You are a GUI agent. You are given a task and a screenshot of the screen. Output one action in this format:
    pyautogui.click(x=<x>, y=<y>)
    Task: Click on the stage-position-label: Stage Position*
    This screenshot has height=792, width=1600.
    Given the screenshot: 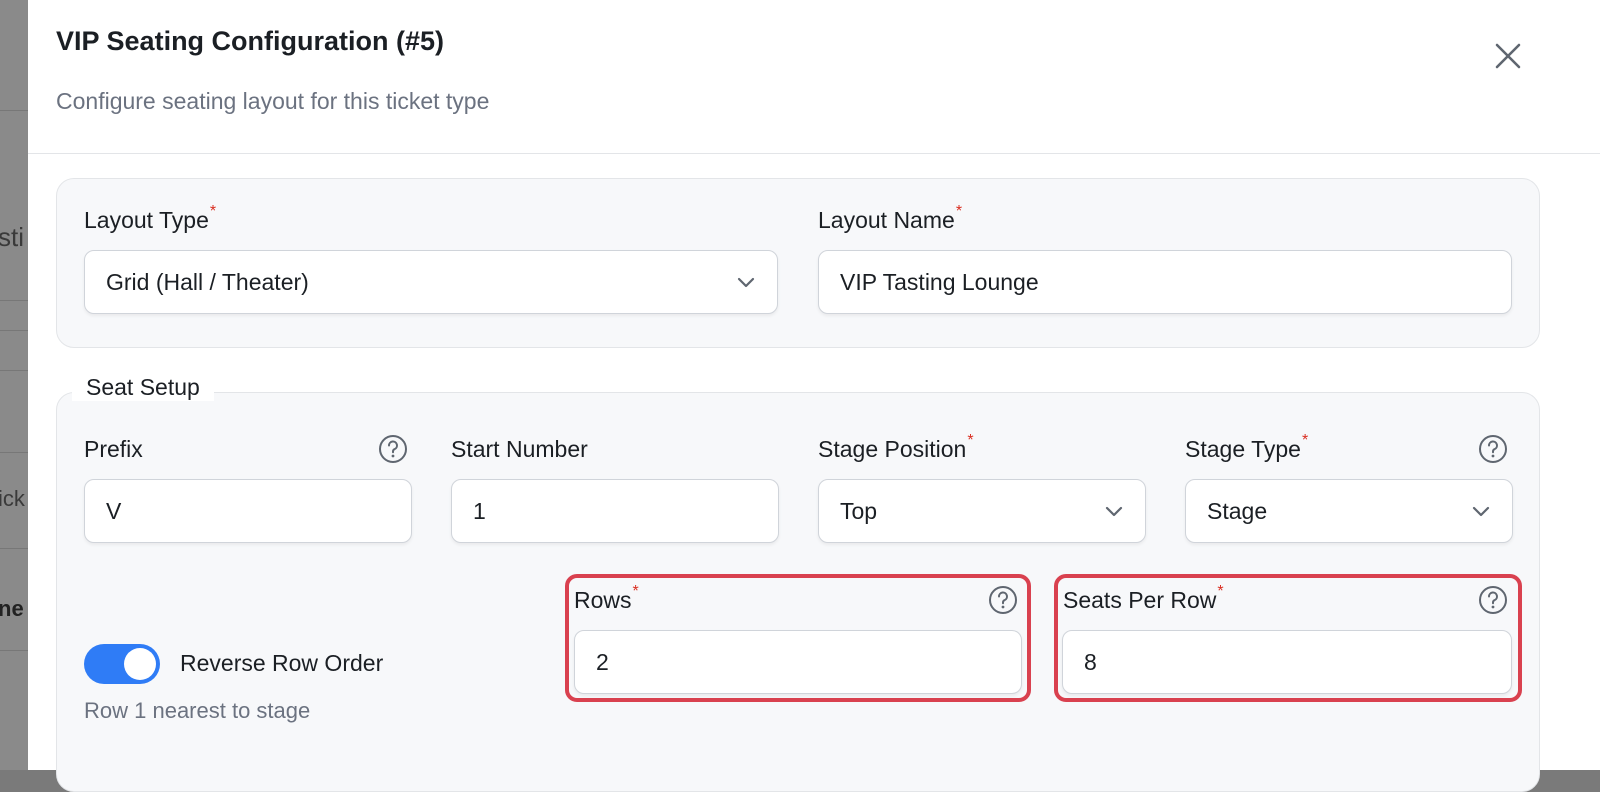 What is the action you would take?
    pyautogui.click(x=896, y=447)
    